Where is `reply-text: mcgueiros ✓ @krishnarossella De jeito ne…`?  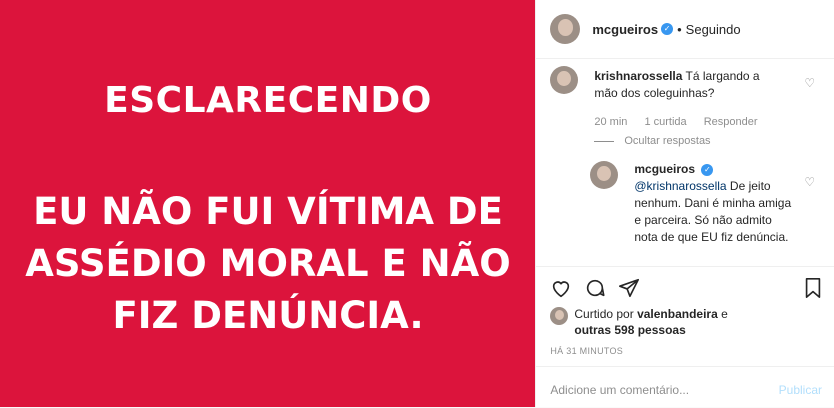
reply-text: mcgueiros ✓ @krishnarossella De jeito ne… is located at coordinates (714, 203).